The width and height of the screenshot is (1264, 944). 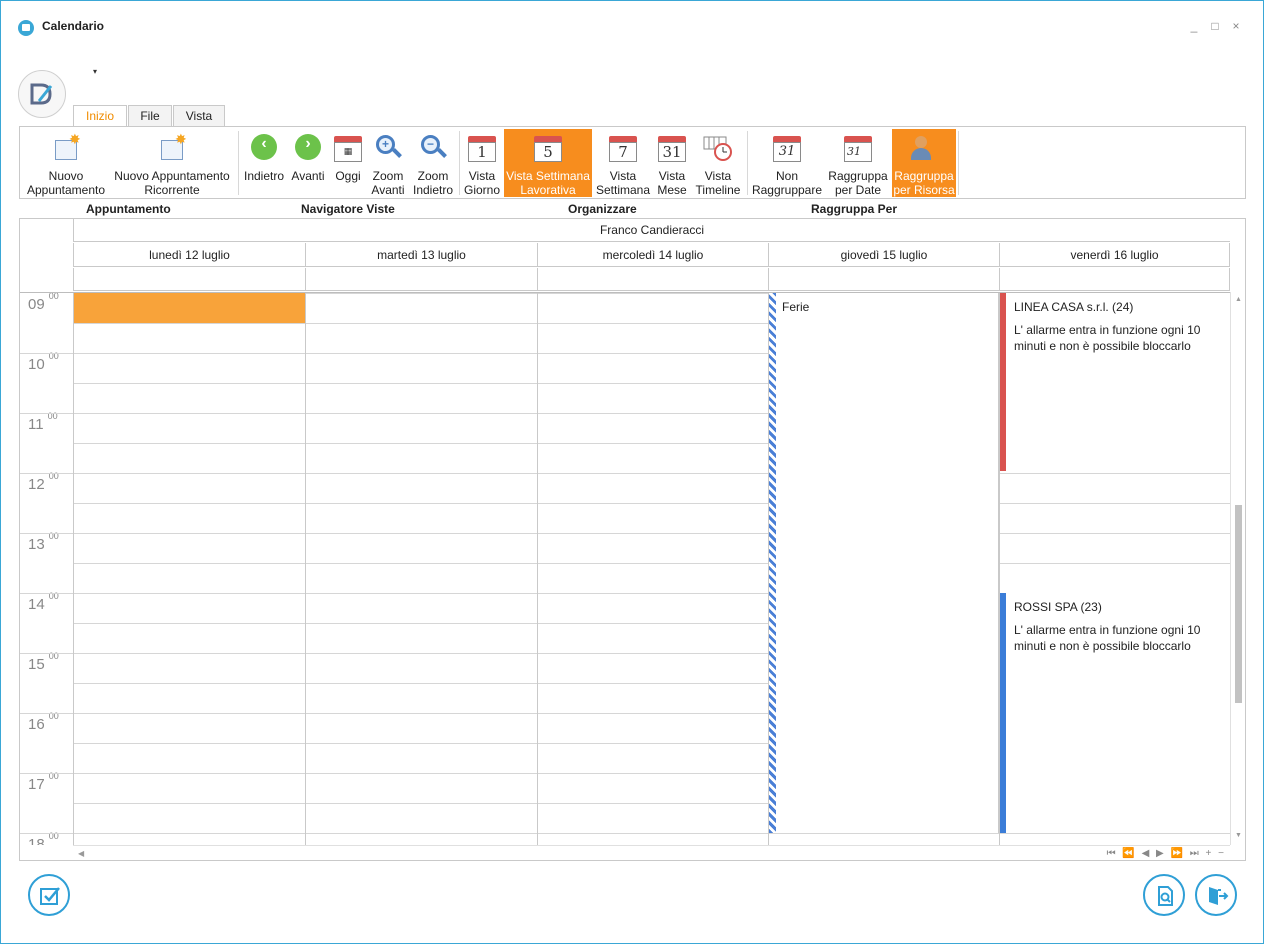 What do you see at coordinates (787, 148) in the screenshot?
I see `no-grouping-icon: 31` at bounding box center [787, 148].